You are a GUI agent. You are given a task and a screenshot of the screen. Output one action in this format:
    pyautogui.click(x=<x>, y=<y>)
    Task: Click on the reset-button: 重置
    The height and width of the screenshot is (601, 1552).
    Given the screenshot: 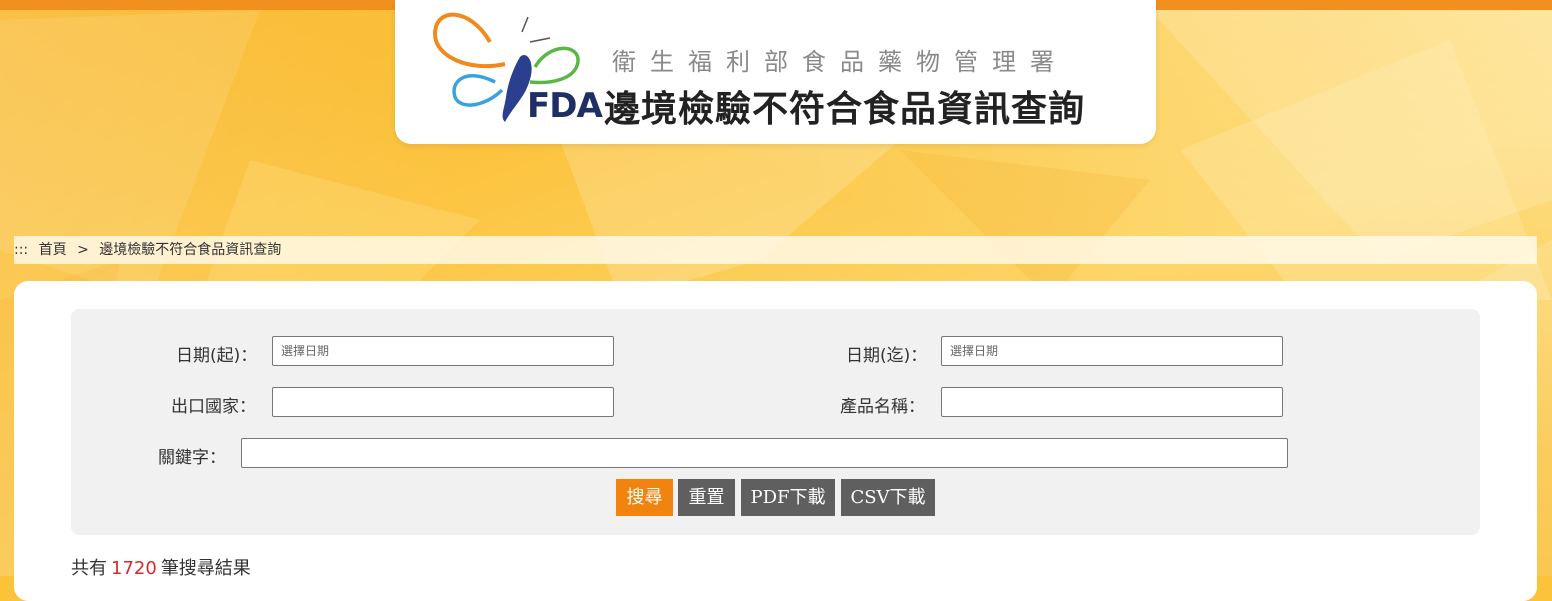 What is the action you would take?
    pyautogui.click(x=706, y=497)
    